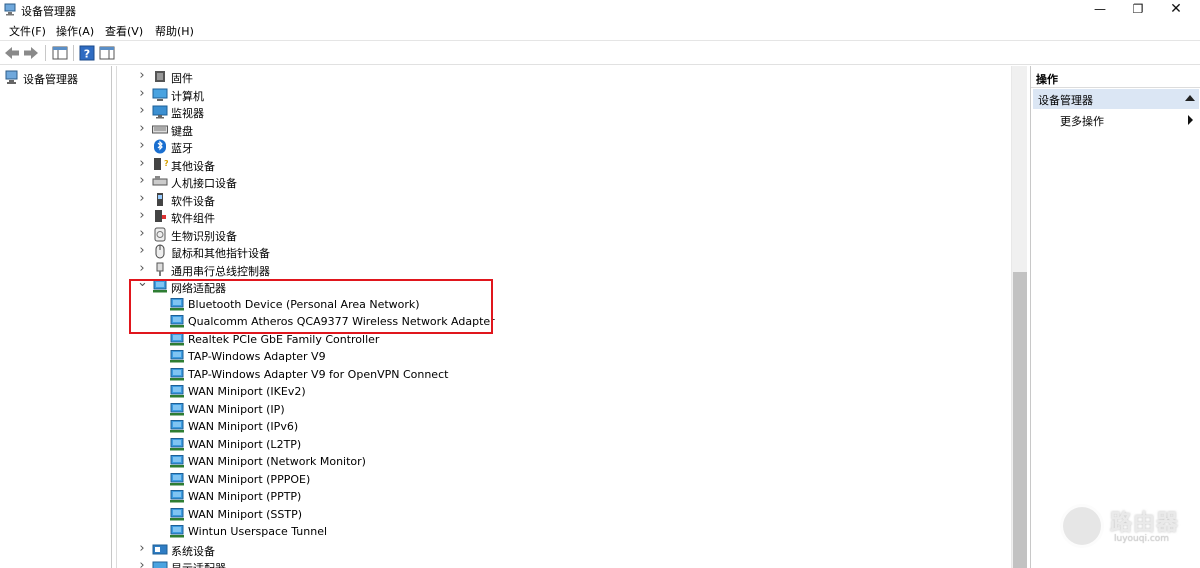  What do you see at coordinates (564, 496) in the screenshot?
I see `tree-device-row: WAN Miniport (PPTP)` at bounding box center [564, 496].